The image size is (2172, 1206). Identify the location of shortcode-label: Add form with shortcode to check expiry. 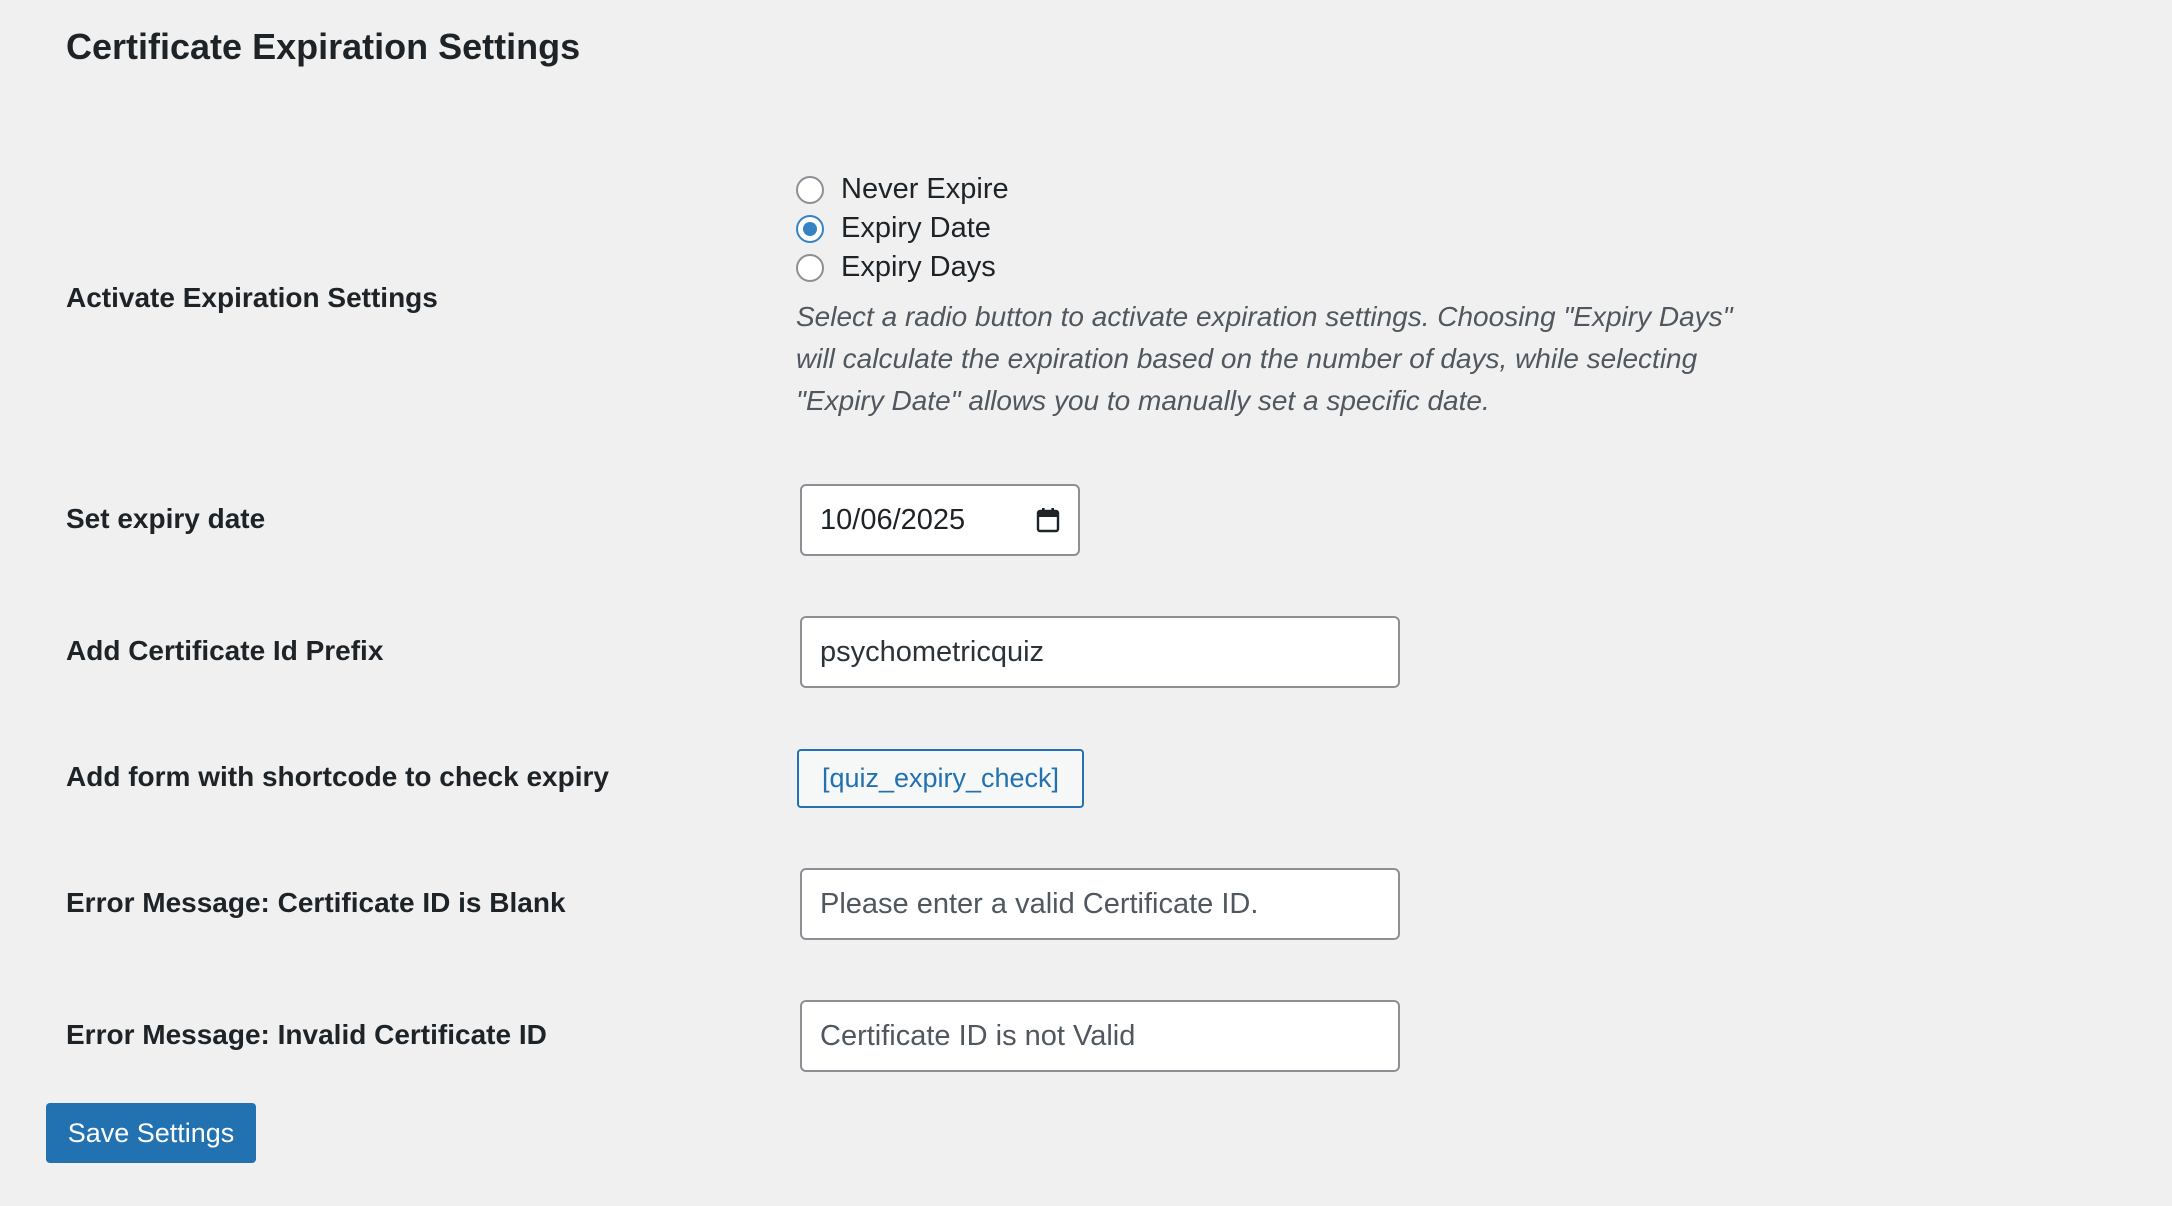
(337, 776).